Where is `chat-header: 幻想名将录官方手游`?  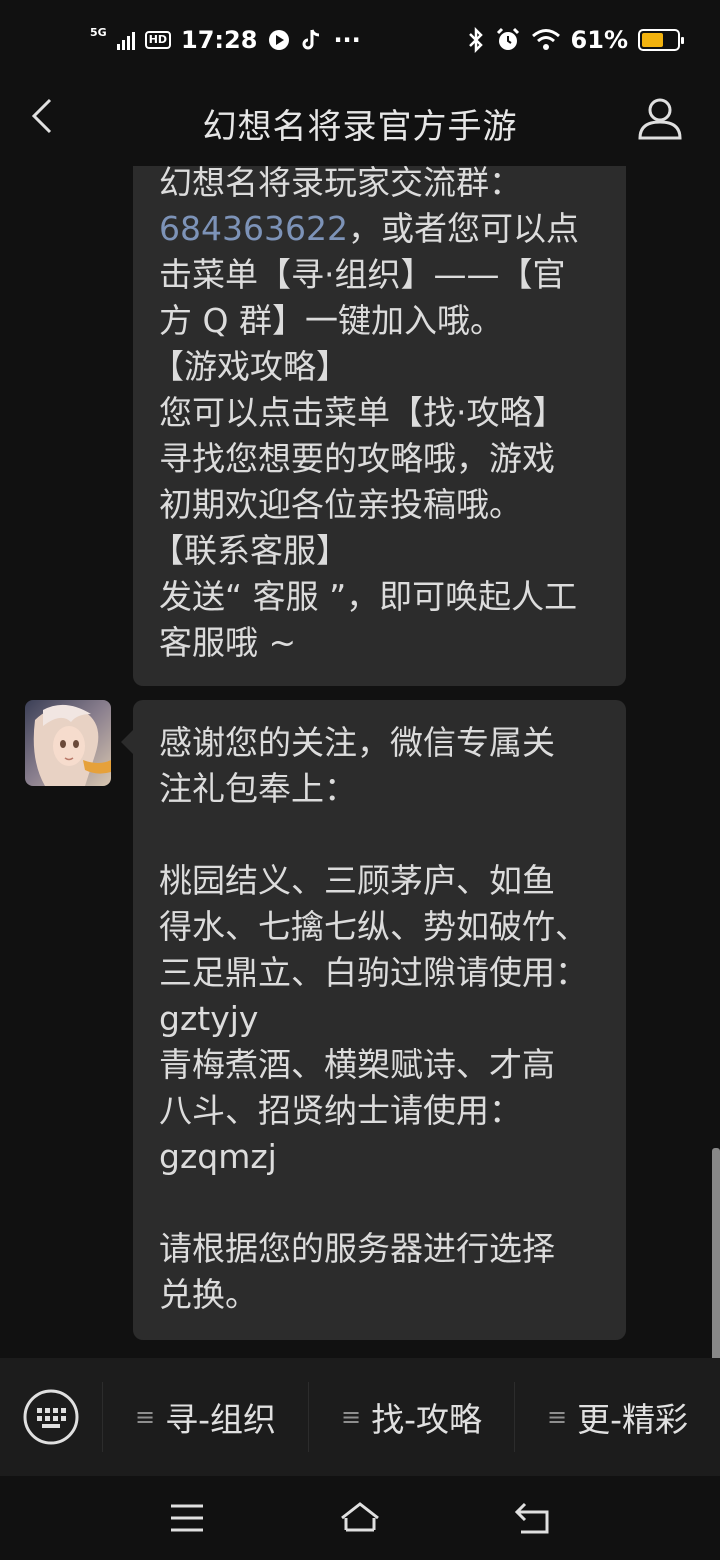
chat-header: 幻想名将录官方手游 is located at coordinates (360, 123).